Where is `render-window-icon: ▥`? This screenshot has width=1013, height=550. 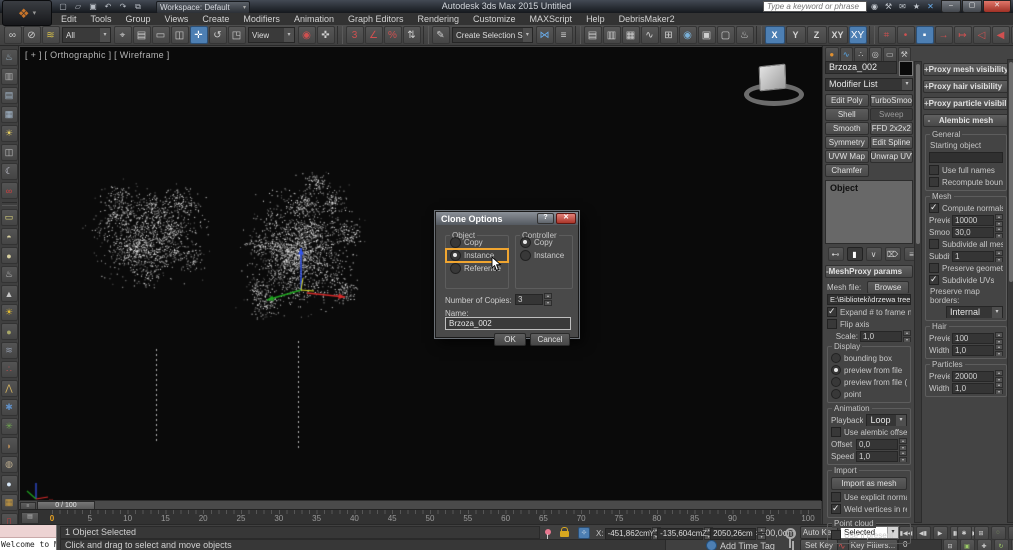 render-window-icon: ▥ is located at coordinates (9, 76).